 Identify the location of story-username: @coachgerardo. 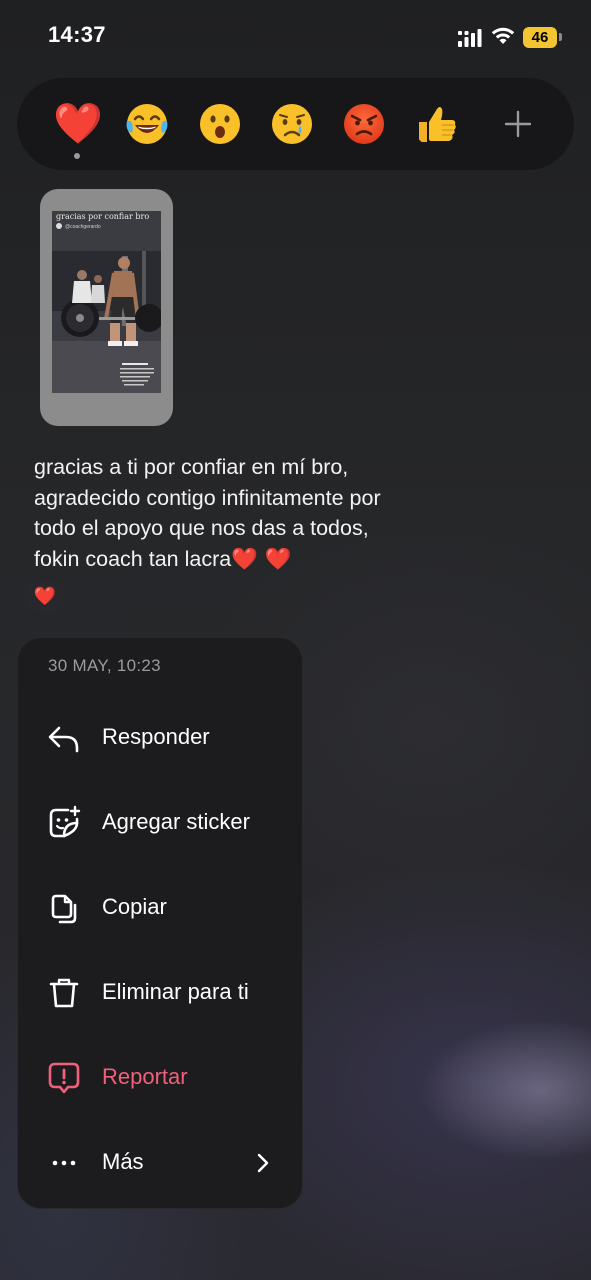
(83, 227).